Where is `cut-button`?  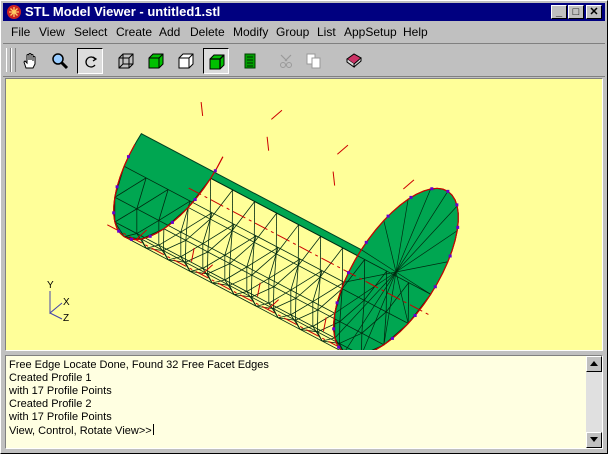 cut-button is located at coordinates (286, 61).